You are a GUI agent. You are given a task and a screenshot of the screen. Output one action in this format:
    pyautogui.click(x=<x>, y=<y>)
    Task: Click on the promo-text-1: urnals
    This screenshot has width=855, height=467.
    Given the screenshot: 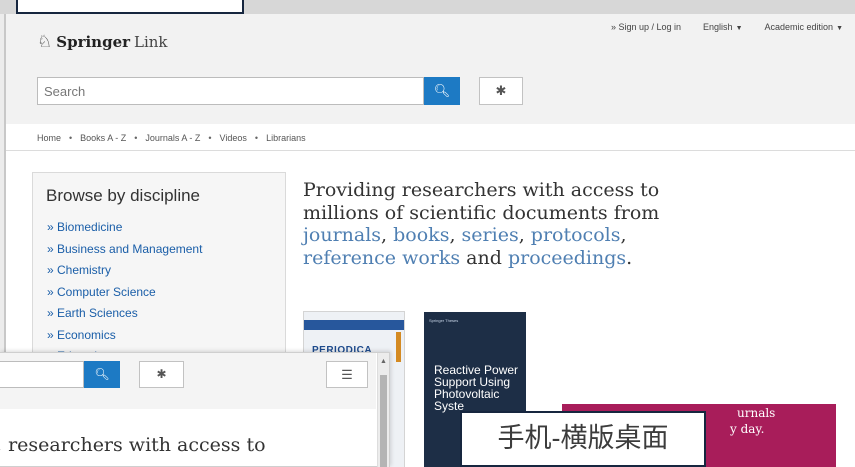 What is the action you would take?
    pyautogui.click(x=756, y=413)
    